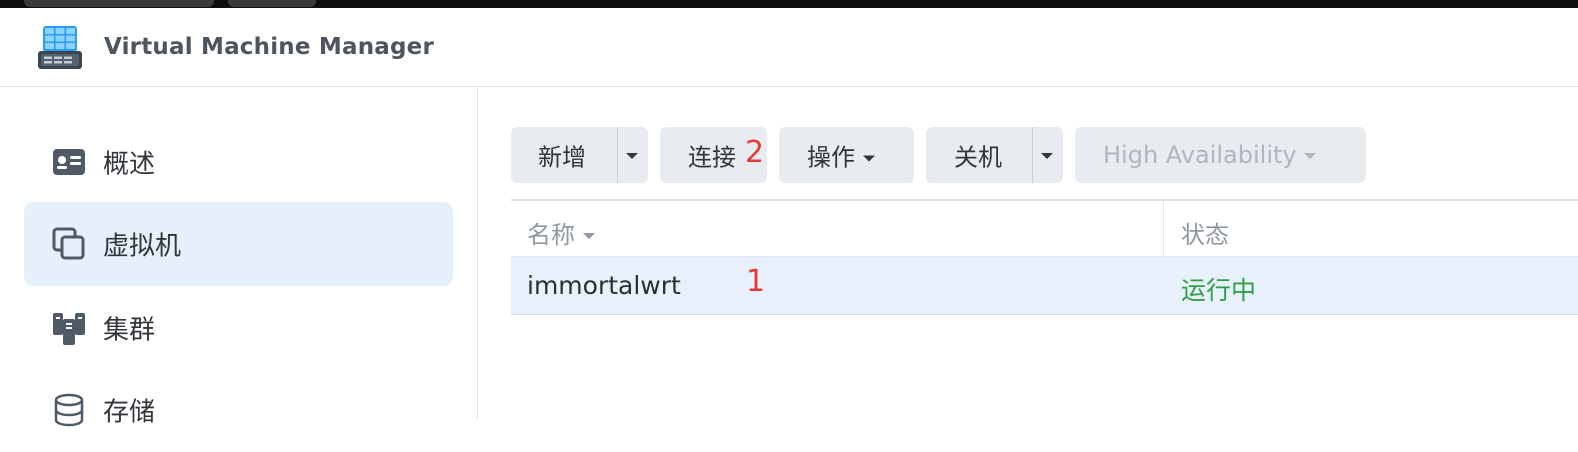 The height and width of the screenshot is (452, 1578). I want to click on overview-card-icon, so click(69, 162).